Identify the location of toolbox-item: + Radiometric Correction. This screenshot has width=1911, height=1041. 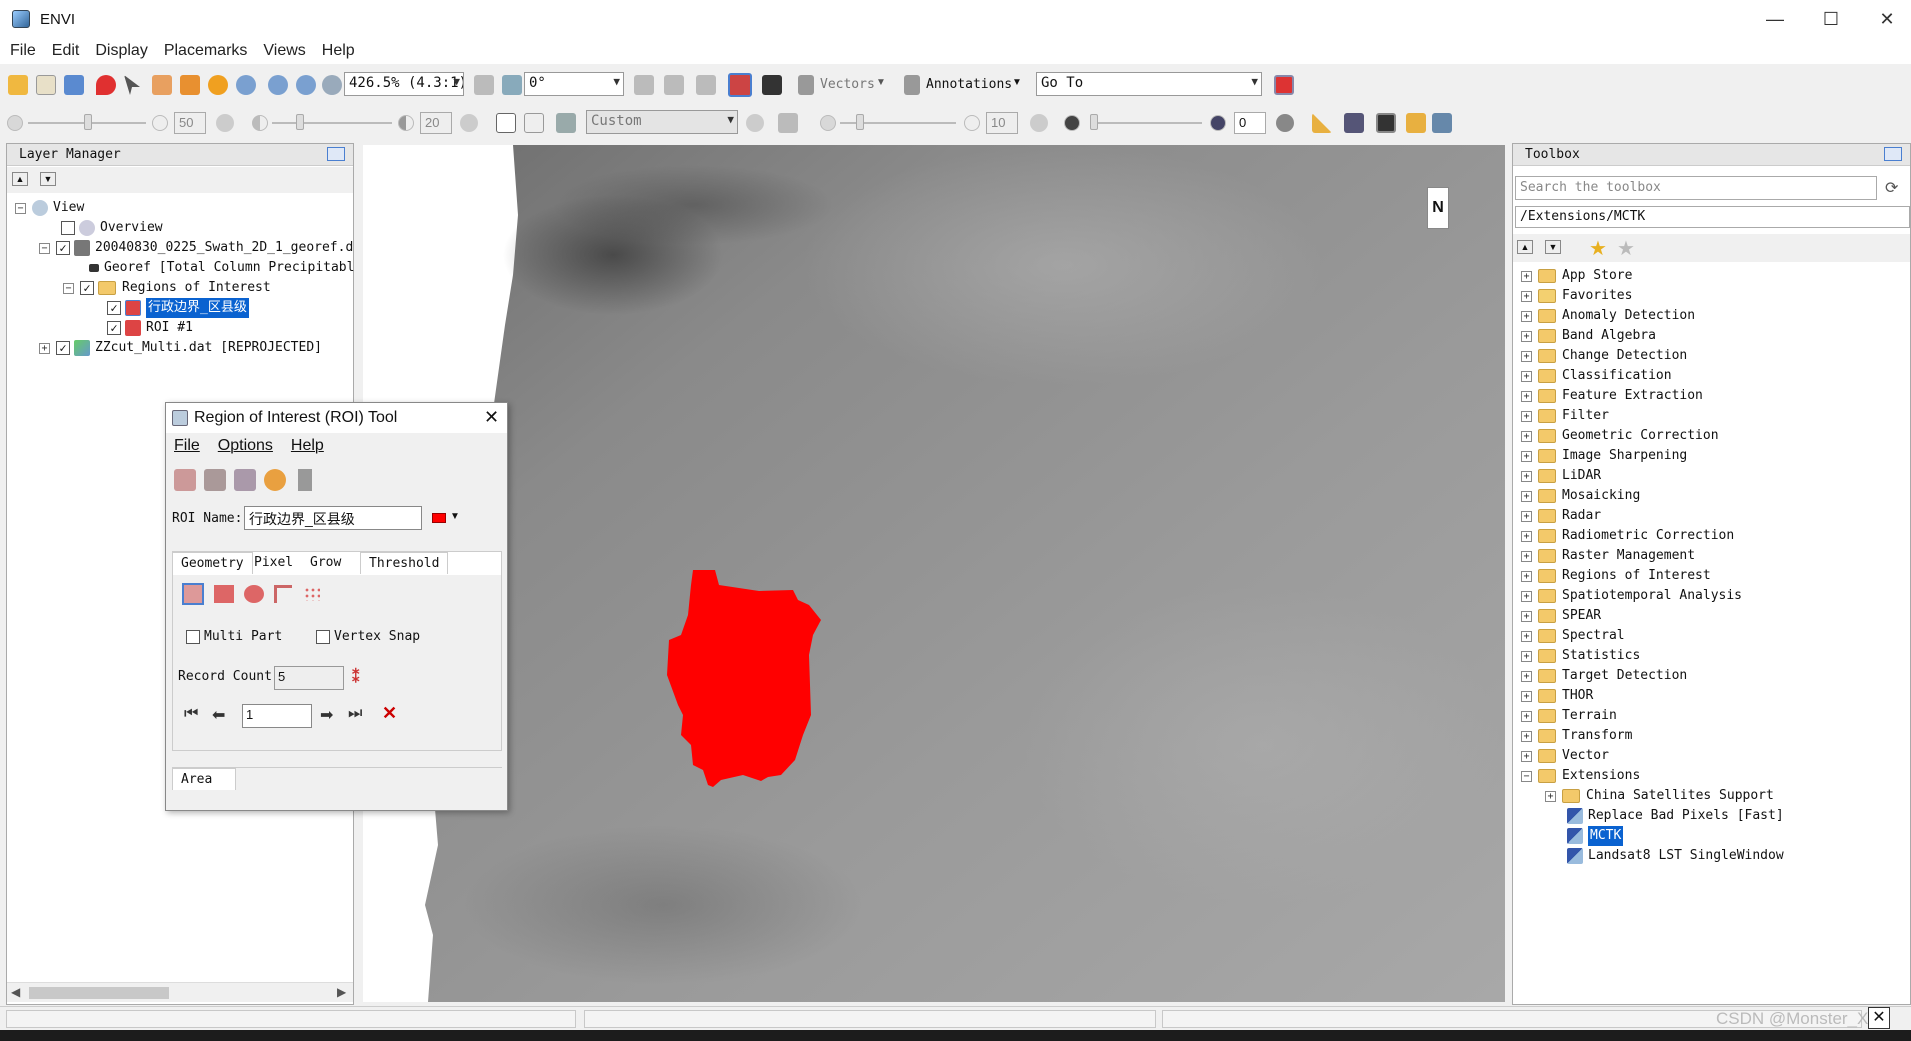
(1627, 536).